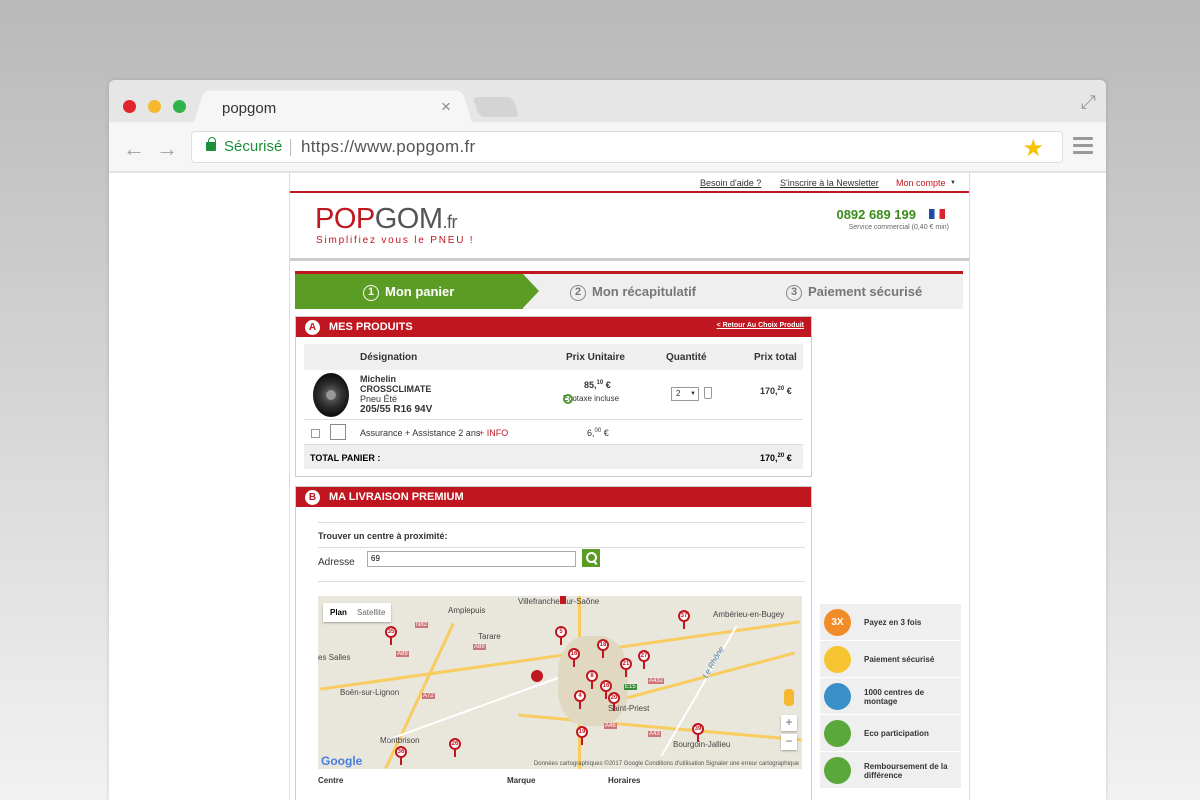 The width and height of the screenshot is (1200, 800). What do you see at coordinates (837, 770) in the screenshot?
I see `money-icon` at bounding box center [837, 770].